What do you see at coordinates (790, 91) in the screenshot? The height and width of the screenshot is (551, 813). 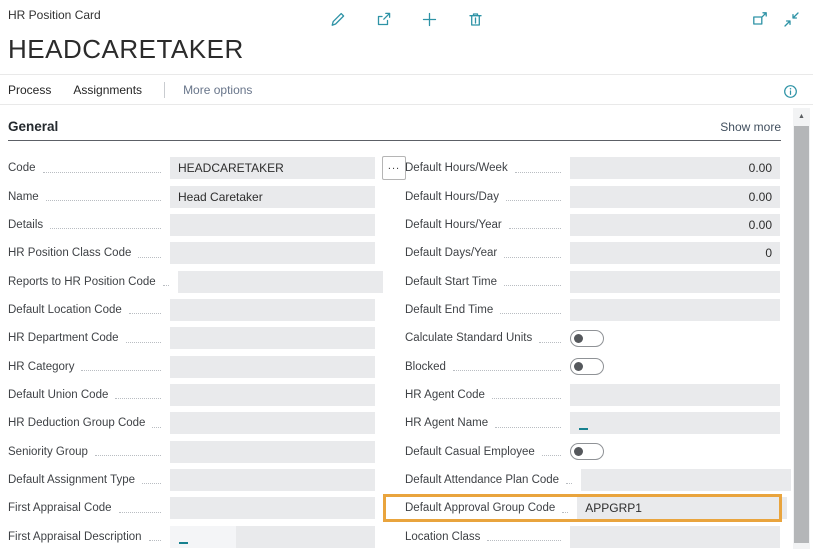 I see `info-icon` at bounding box center [790, 91].